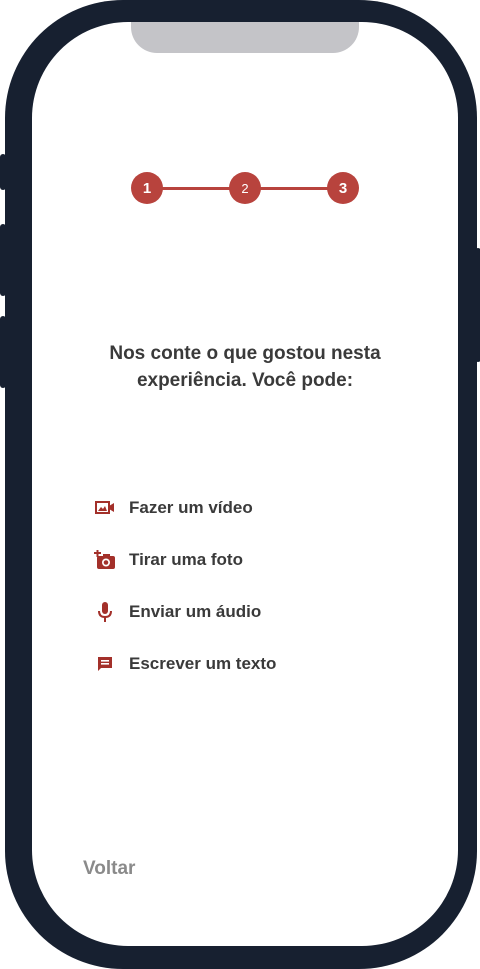 The image size is (480, 969). What do you see at coordinates (203, 663) in the screenshot?
I see `option-text-label: Escrever um texto` at bounding box center [203, 663].